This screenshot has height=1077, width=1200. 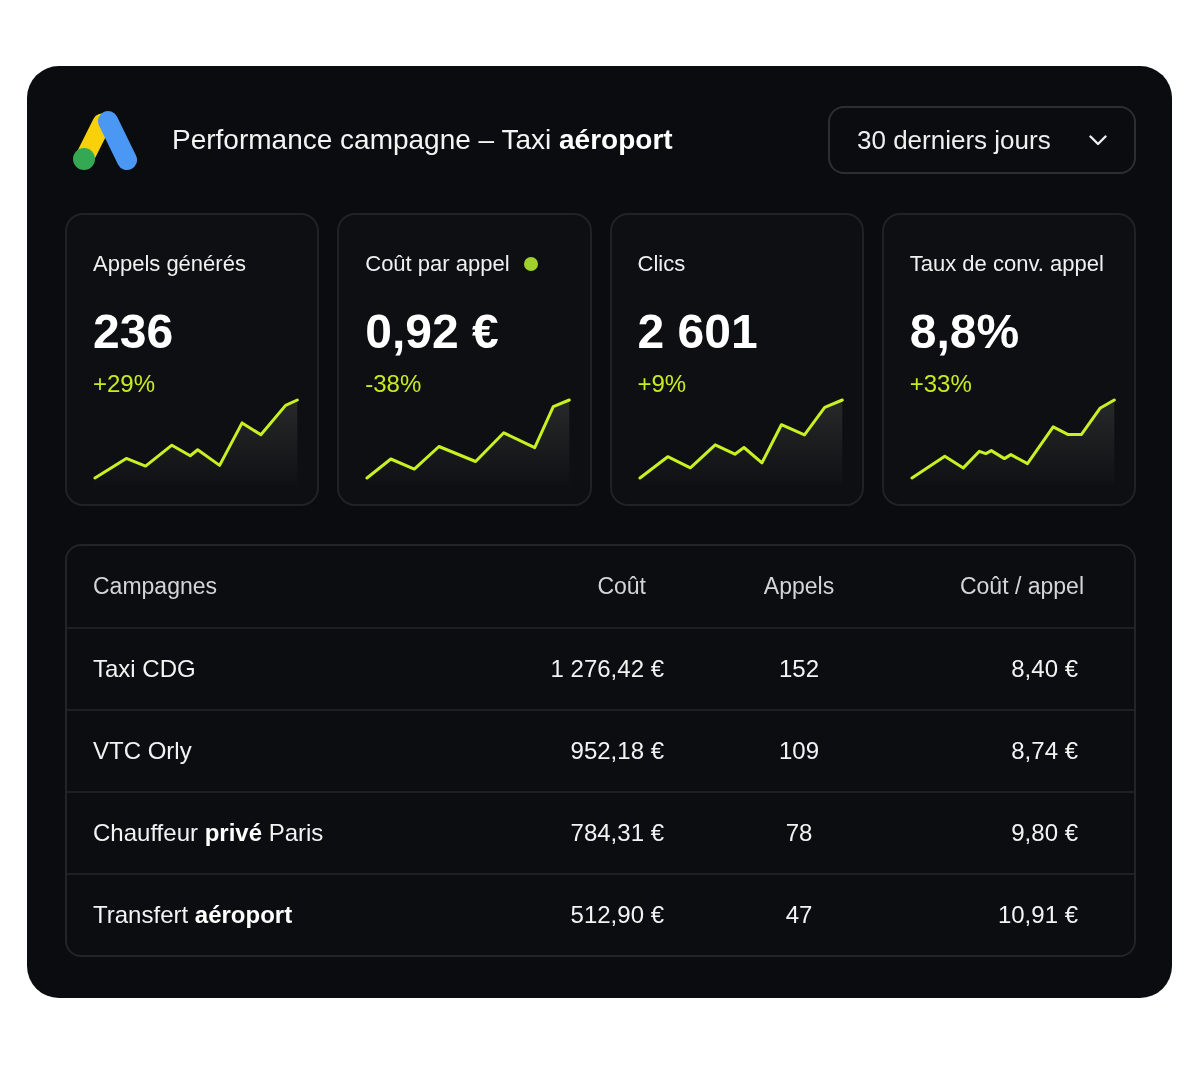 I want to click on column-header: Campagnes, so click(x=156, y=586).